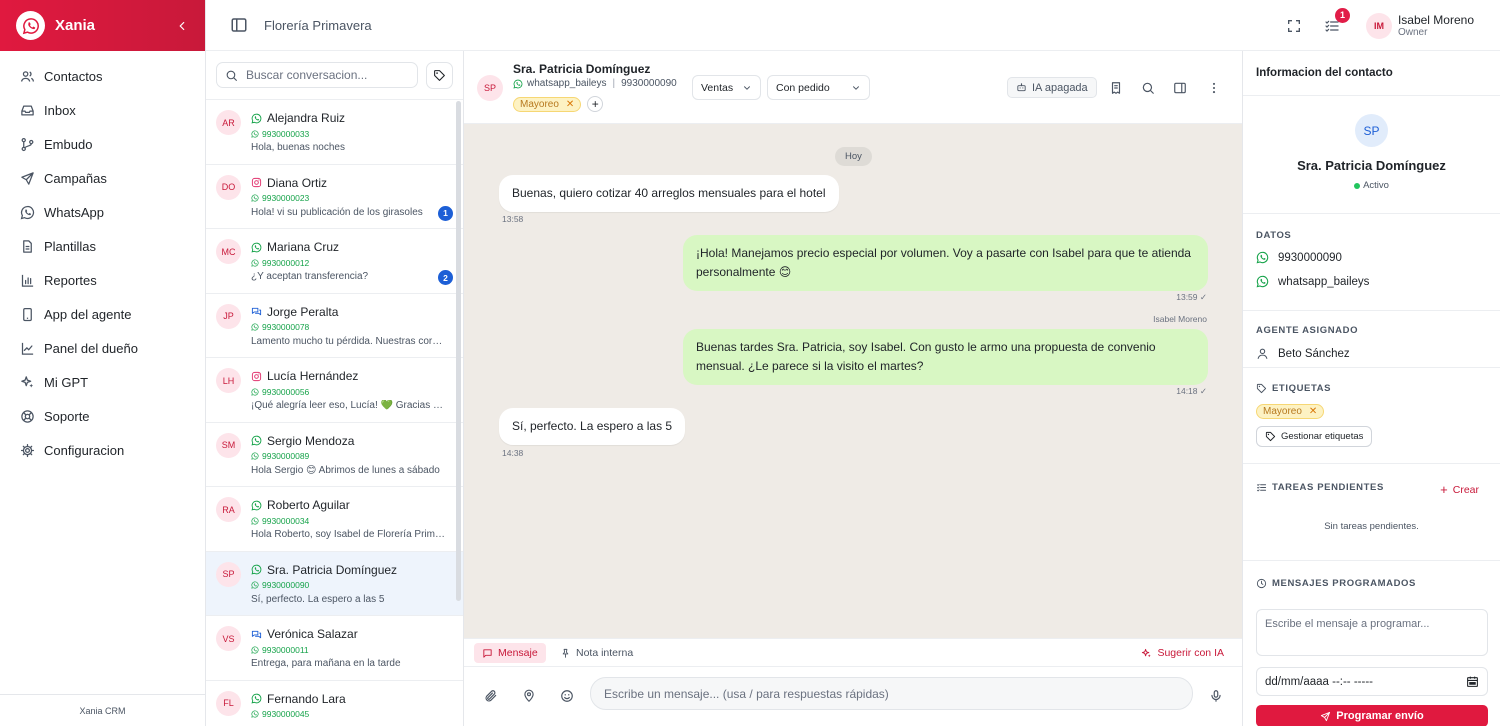 This screenshot has width=1500, height=726. I want to click on topbar-actions: 1 IM Isabel Moreno Owner, so click(1380, 25).